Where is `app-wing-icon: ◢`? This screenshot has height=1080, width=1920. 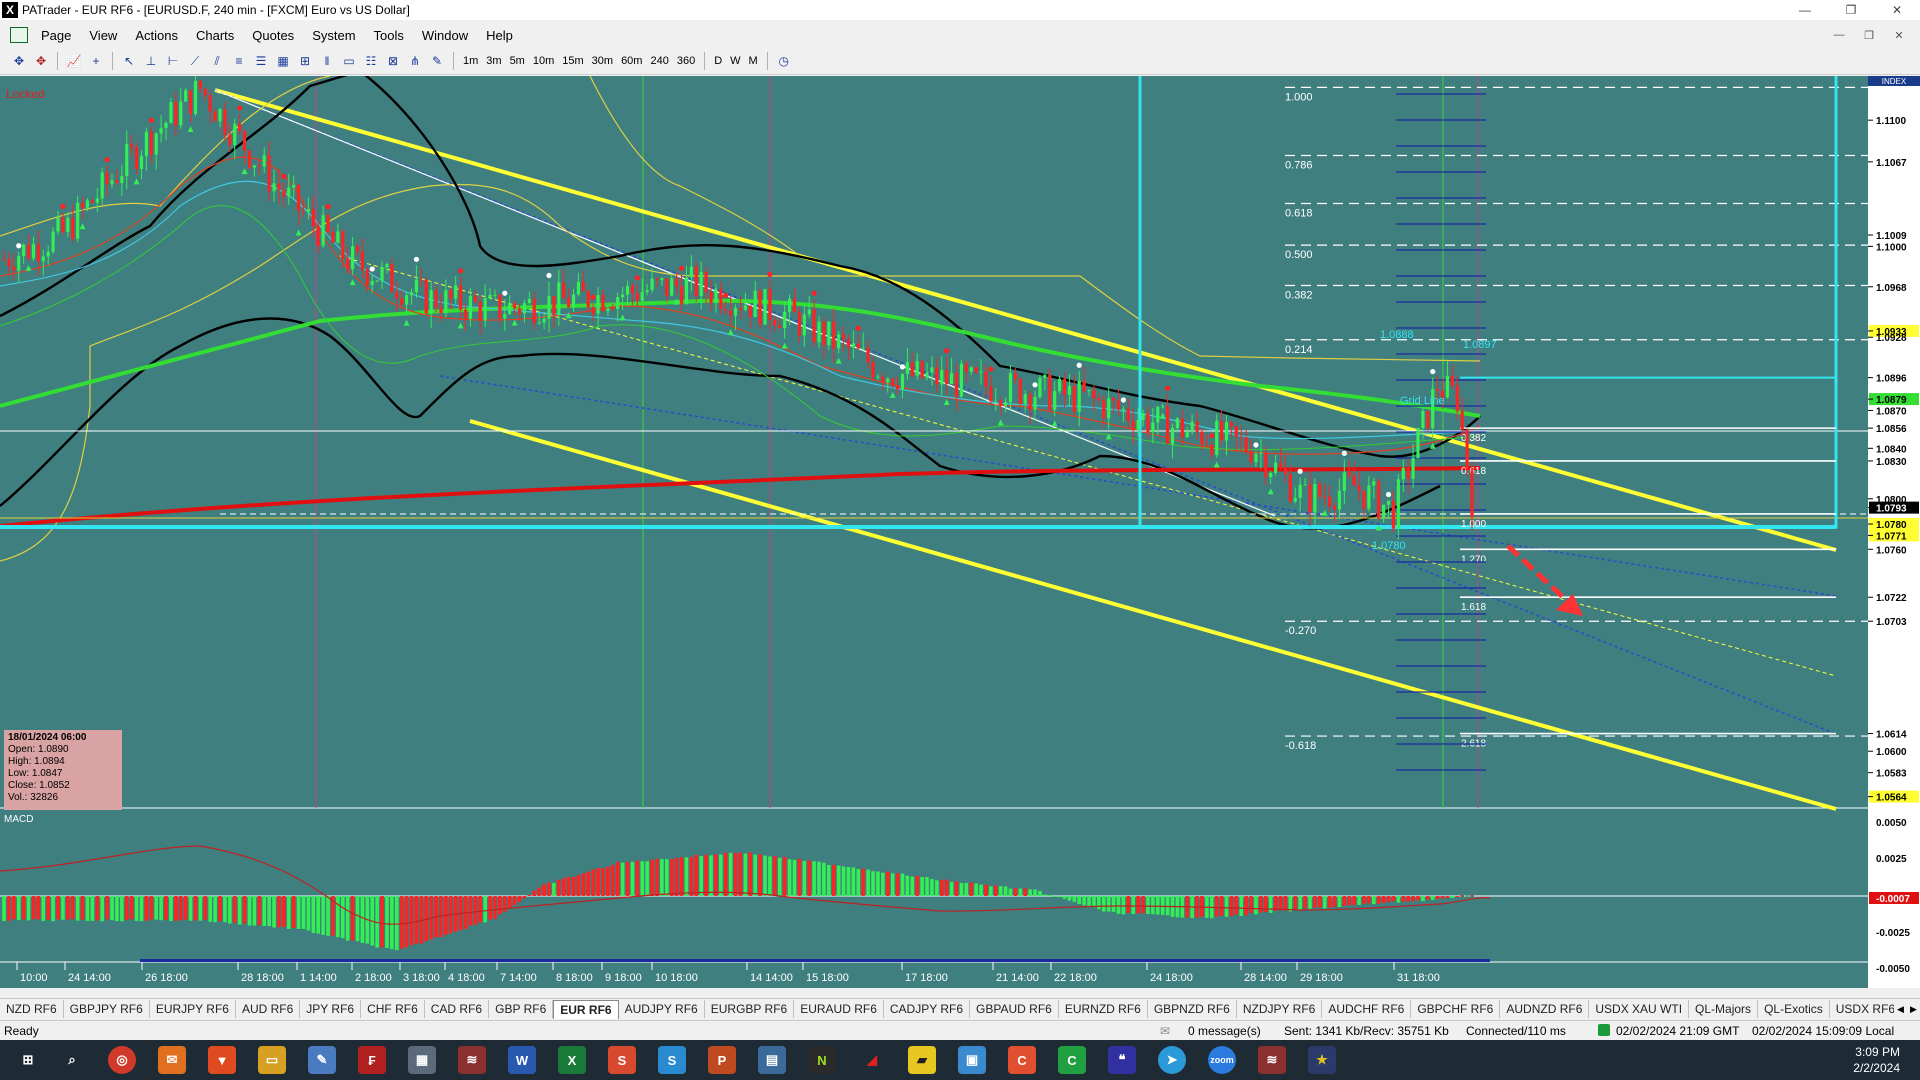 app-wing-icon: ◢ is located at coordinates (872, 1060).